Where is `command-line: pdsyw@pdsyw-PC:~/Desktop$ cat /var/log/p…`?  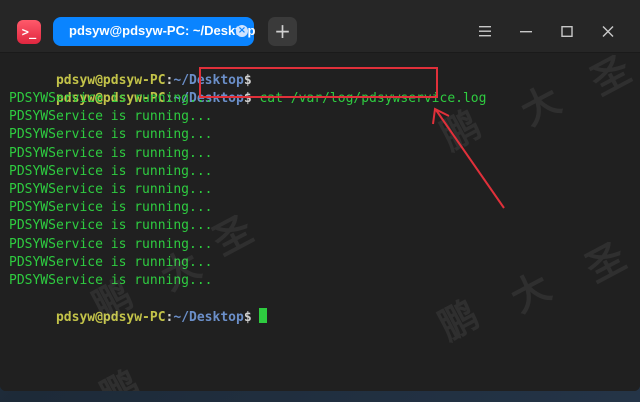 command-line: pdsyw@pdsyw-PC:~/Desktop$ cat /var/log/p… is located at coordinates (248, 89).